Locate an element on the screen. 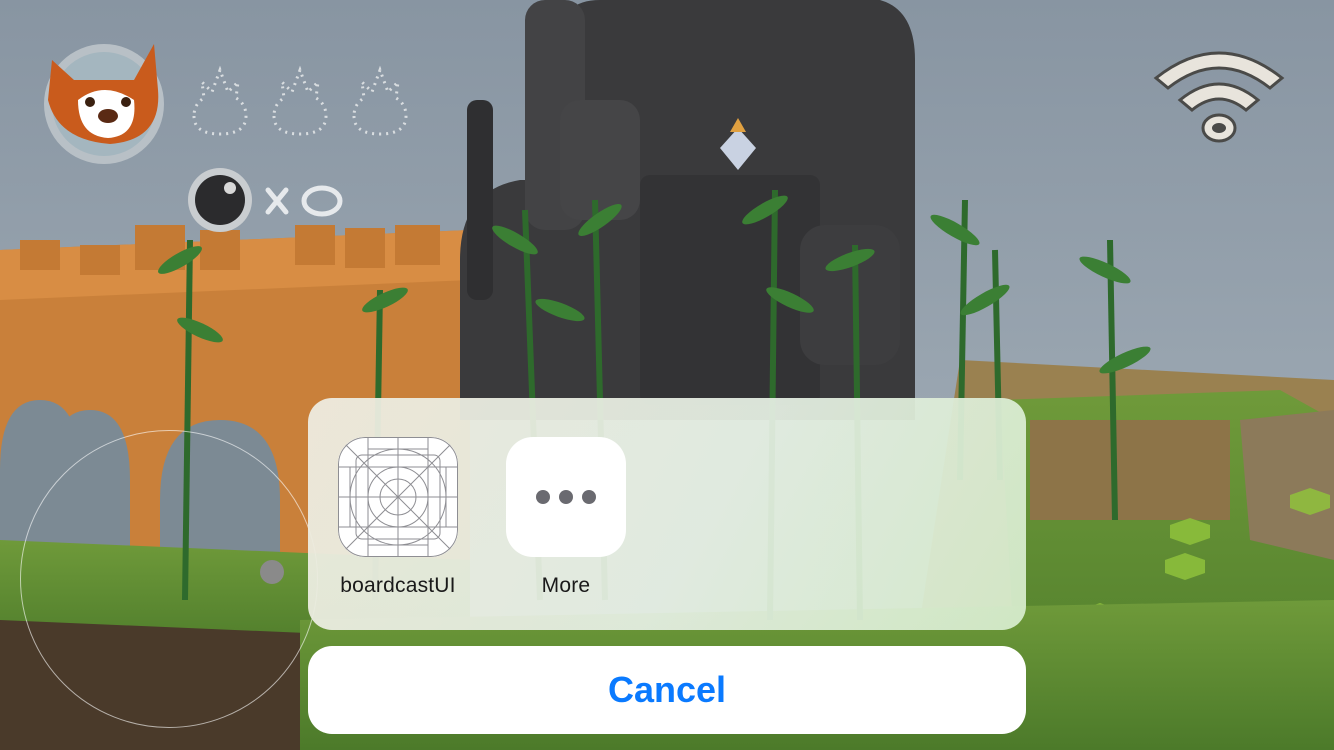 Image resolution: width=1334 pixels, height=750 pixels. app-template-grid-icon is located at coordinates (398, 497).